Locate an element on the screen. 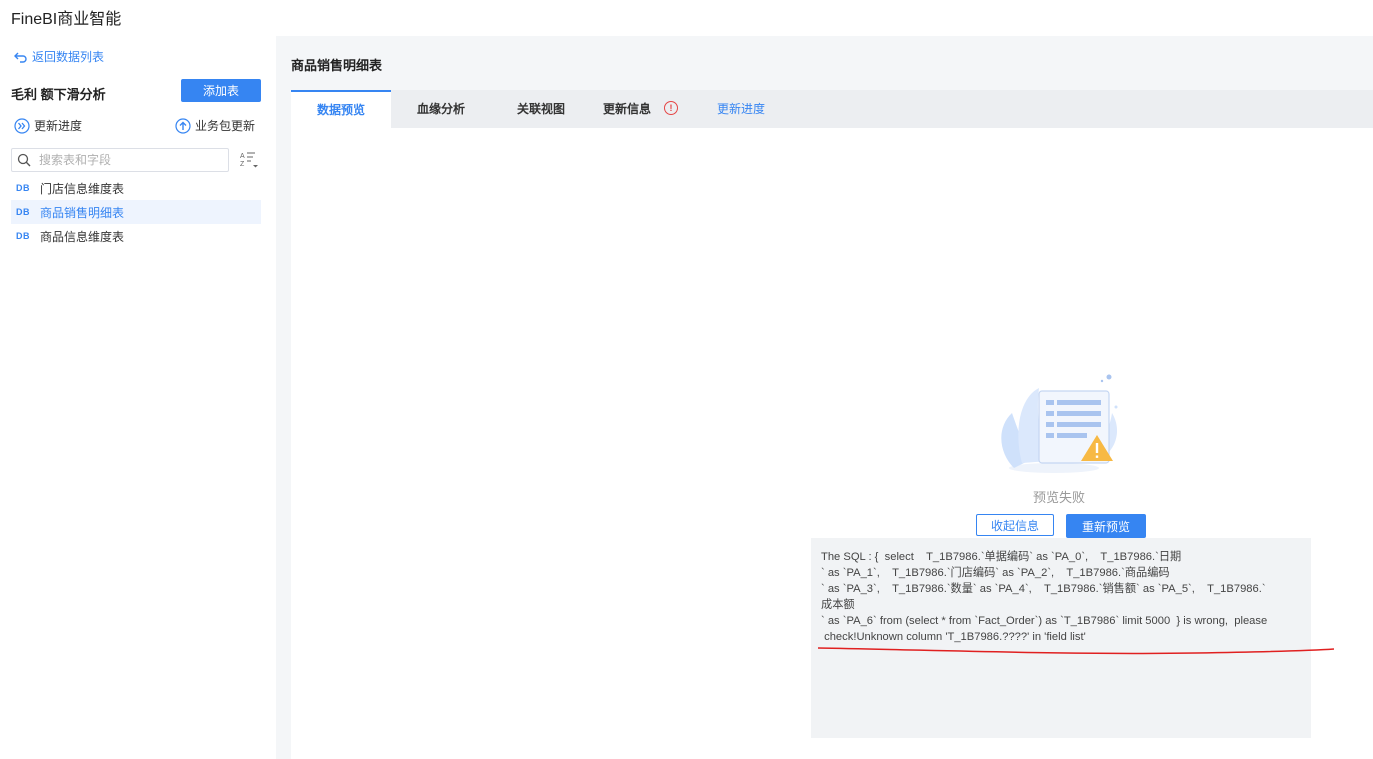 Image resolution: width=1373 pixels, height=759 pixels. back-link-label: 返回数据列表 is located at coordinates (68, 57).